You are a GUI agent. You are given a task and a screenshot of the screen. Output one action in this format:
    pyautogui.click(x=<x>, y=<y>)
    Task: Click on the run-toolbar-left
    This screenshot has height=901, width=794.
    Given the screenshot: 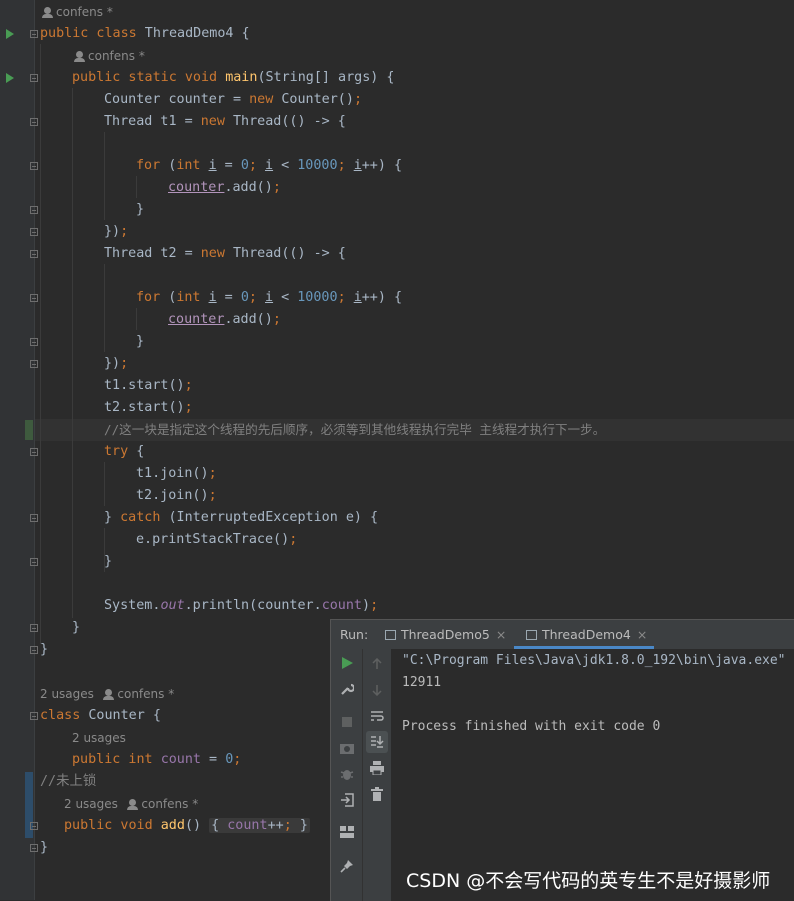 What is the action you would take?
    pyautogui.click(x=347, y=775)
    